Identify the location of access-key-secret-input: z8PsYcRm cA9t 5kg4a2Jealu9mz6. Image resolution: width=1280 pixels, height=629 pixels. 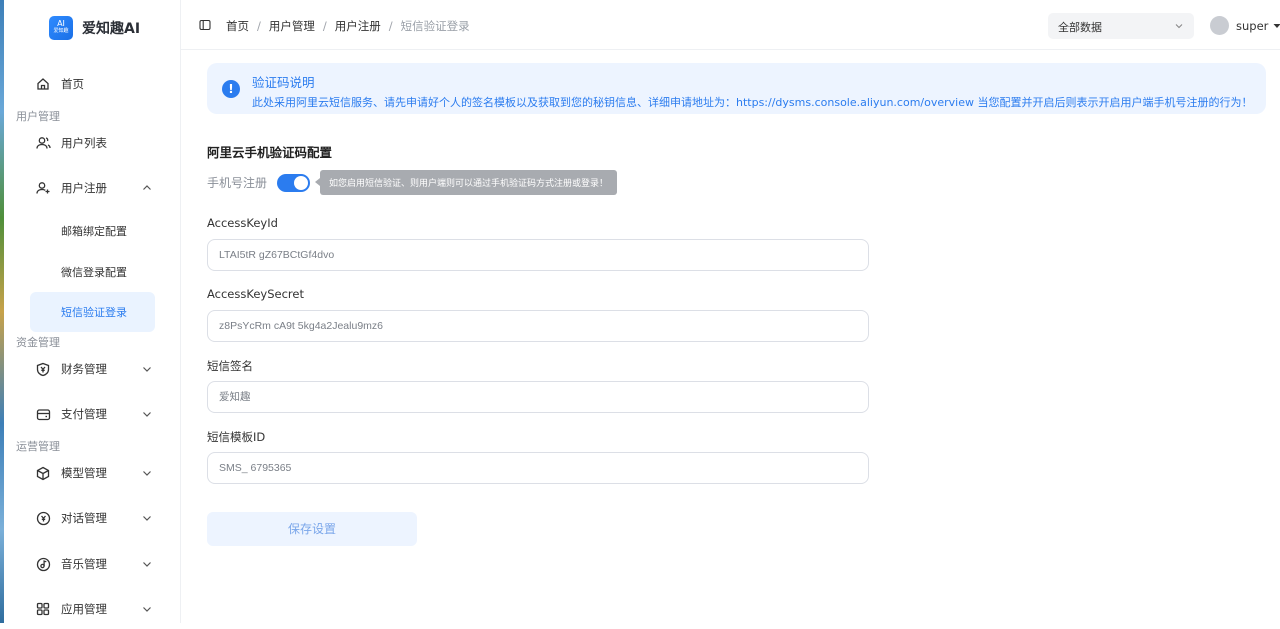
(538, 326).